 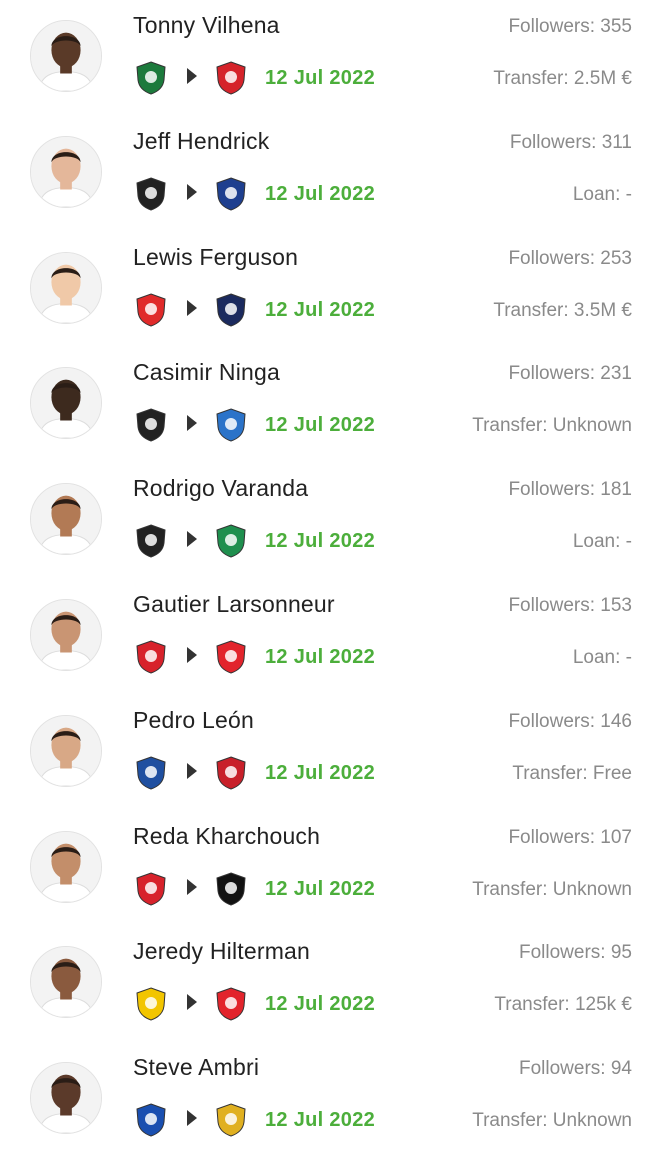 What do you see at coordinates (562, 310) in the screenshot?
I see `transfer-fee: Transfer: 3.5M €` at bounding box center [562, 310].